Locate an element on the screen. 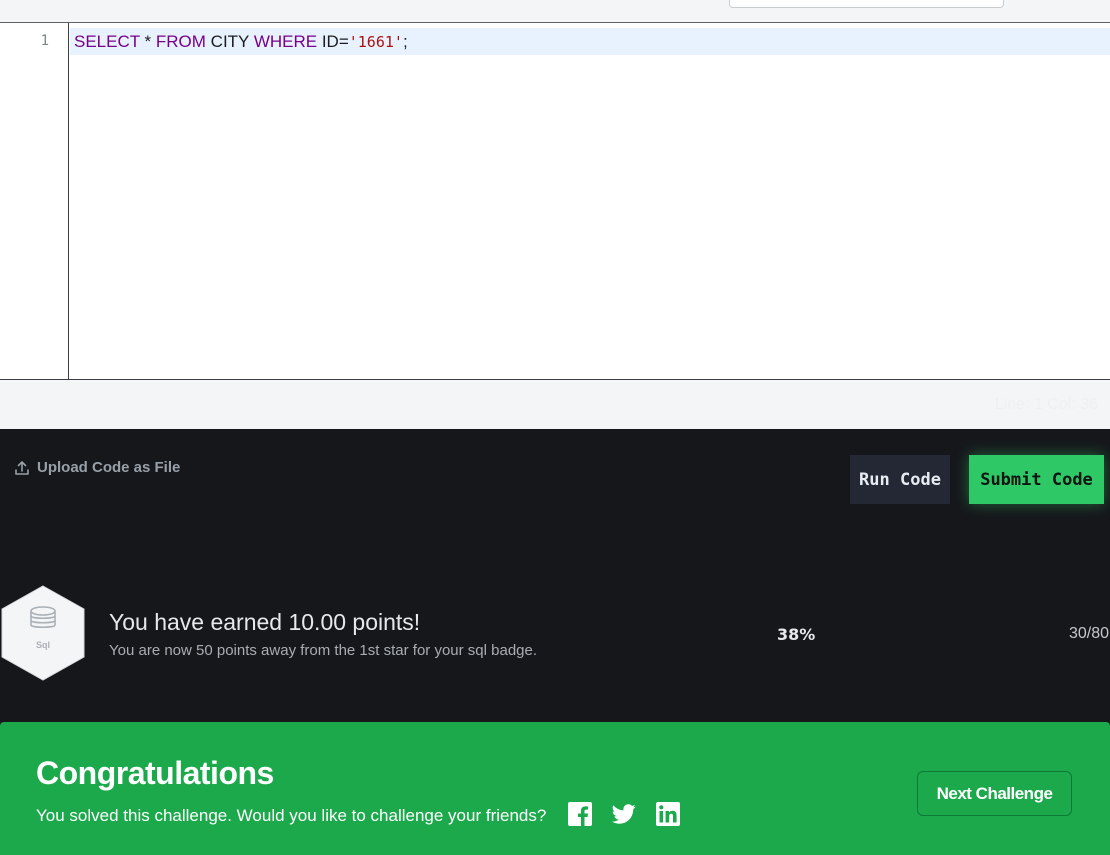 This screenshot has height=855, width=1110. points-earned-title: You have earned 10.00 points! is located at coordinates (265, 622).